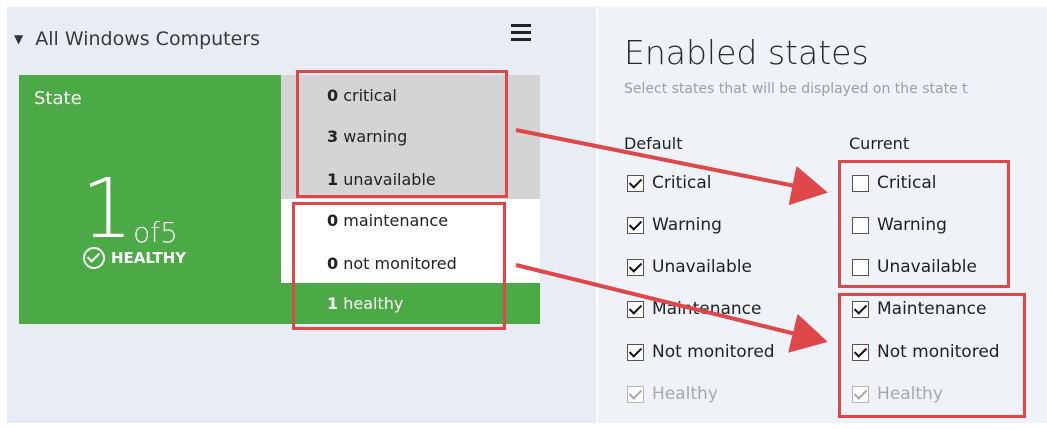 Image resolution: width=1047 pixels, height=429 pixels. I want to click on arrow-to-current-unchecked, so click(671, 167).